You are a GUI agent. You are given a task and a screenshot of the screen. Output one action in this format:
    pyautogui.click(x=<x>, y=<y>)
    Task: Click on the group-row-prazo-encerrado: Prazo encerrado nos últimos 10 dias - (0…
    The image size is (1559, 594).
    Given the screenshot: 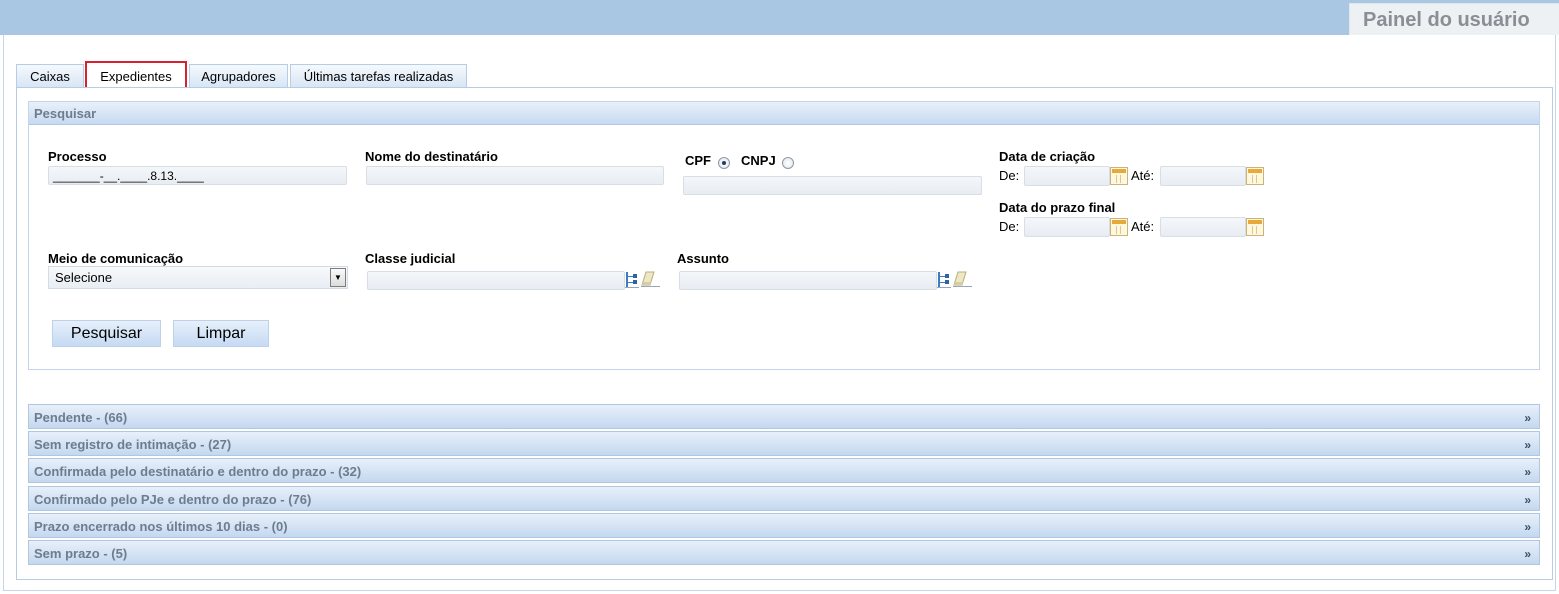 What is the action you would take?
    pyautogui.click(x=784, y=525)
    